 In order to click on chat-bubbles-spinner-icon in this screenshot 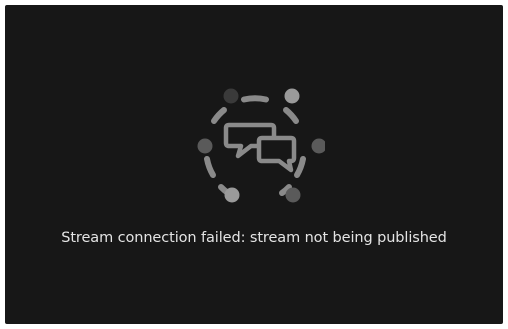, I will do `click(262, 145)`.